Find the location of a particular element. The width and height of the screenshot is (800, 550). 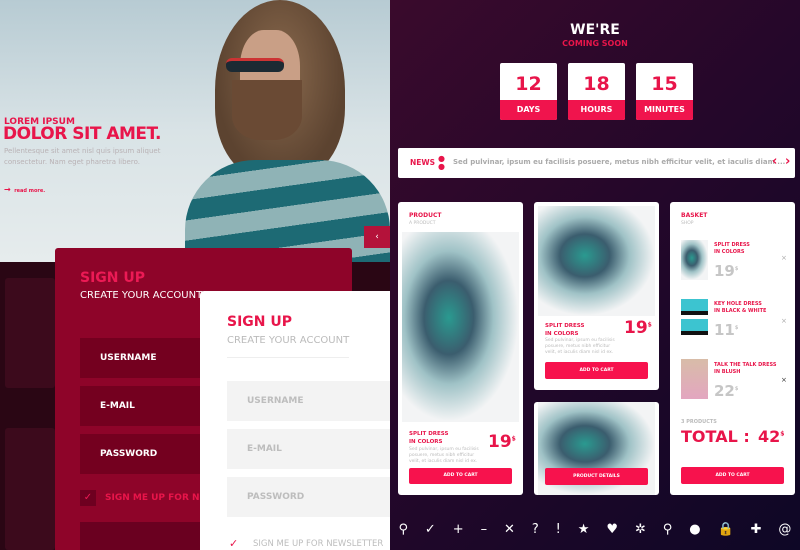

basket-title: BASKET is located at coordinates (694, 215).